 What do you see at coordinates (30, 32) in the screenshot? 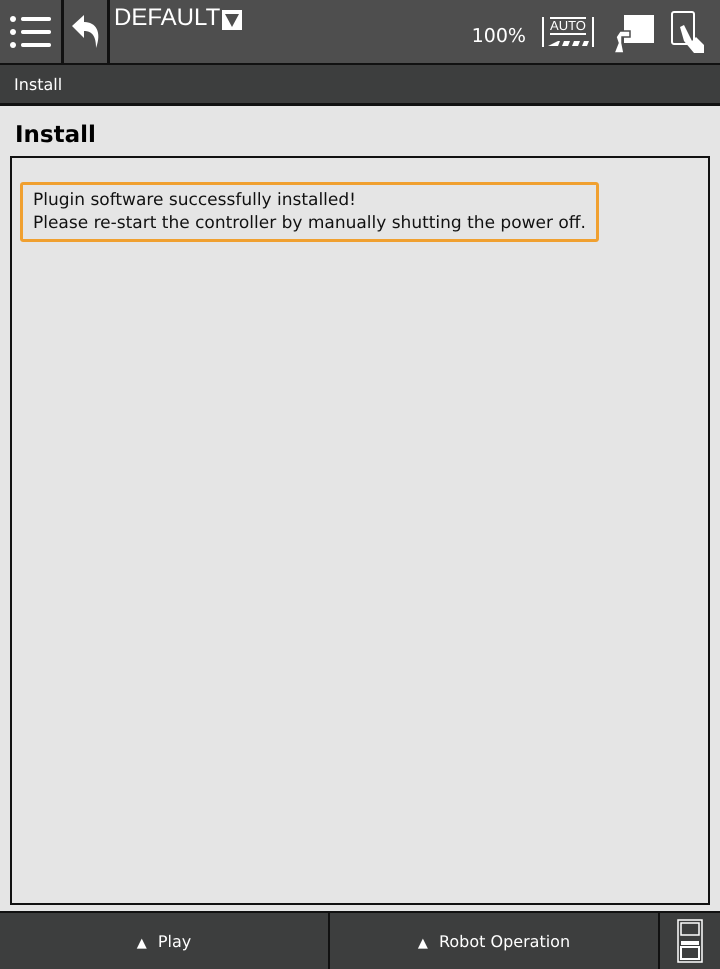
I see `menu-icon` at bounding box center [30, 32].